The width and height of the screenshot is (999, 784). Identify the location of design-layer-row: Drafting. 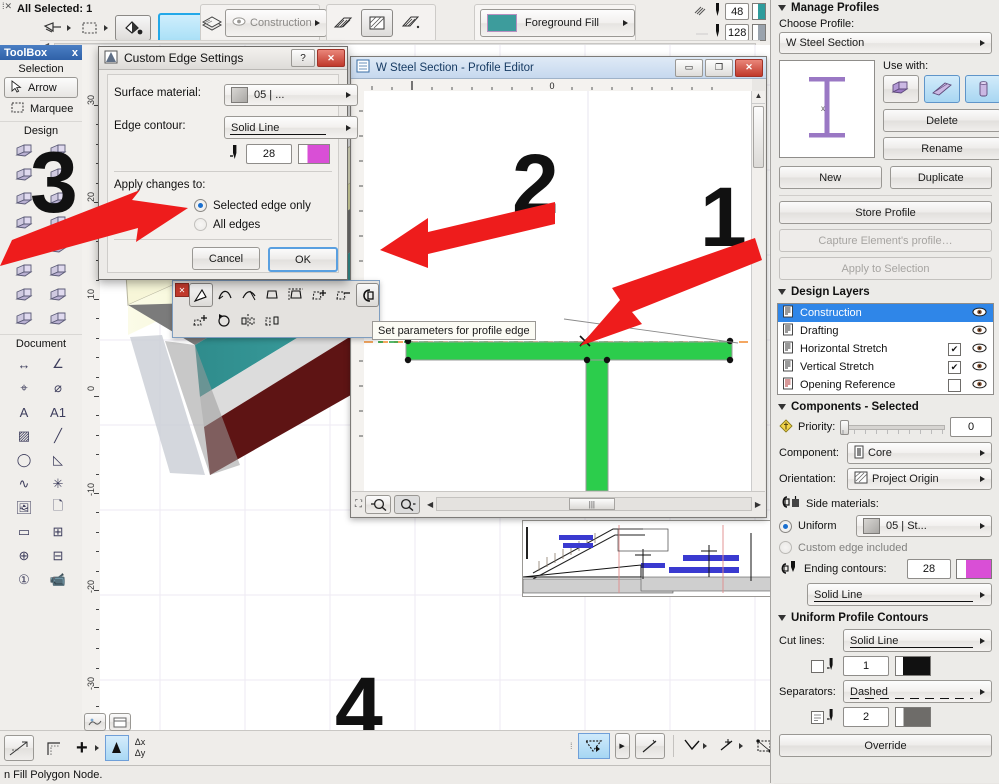
(885, 331).